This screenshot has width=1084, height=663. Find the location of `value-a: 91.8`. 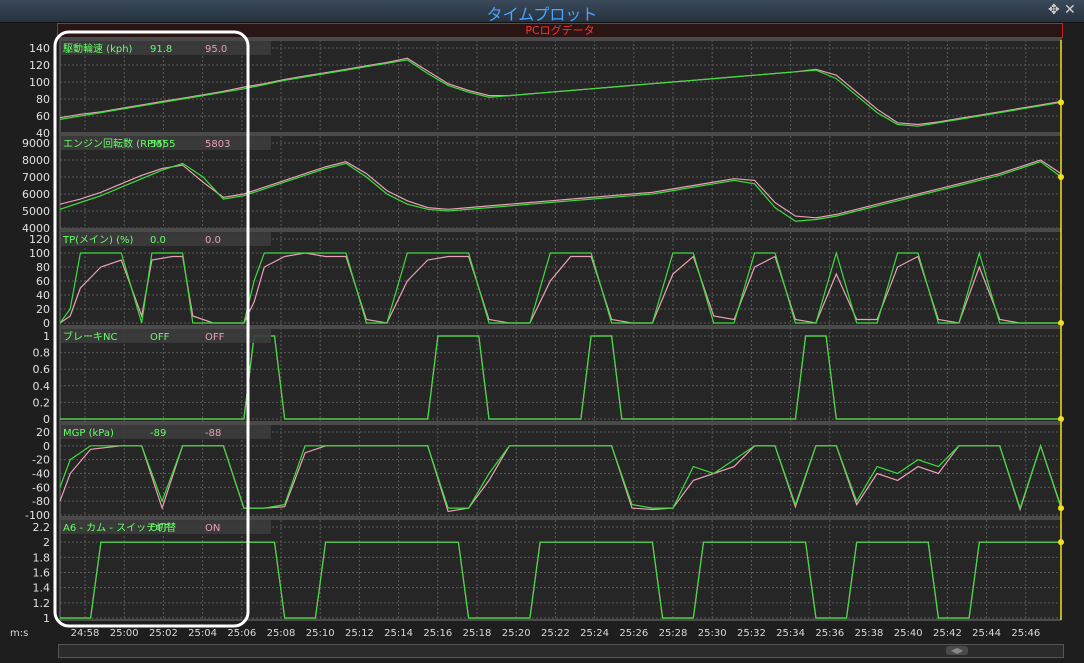

value-a: 91.8 is located at coordinates (161, 49).